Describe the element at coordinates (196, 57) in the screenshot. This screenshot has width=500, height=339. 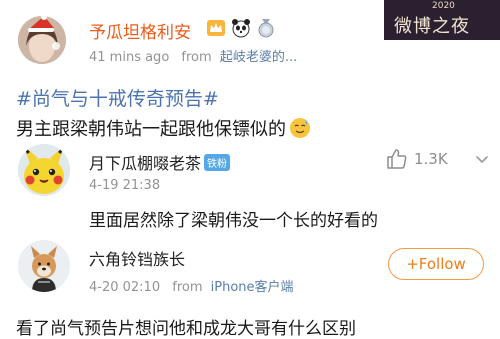
I see `post-from-label: from` at that location.